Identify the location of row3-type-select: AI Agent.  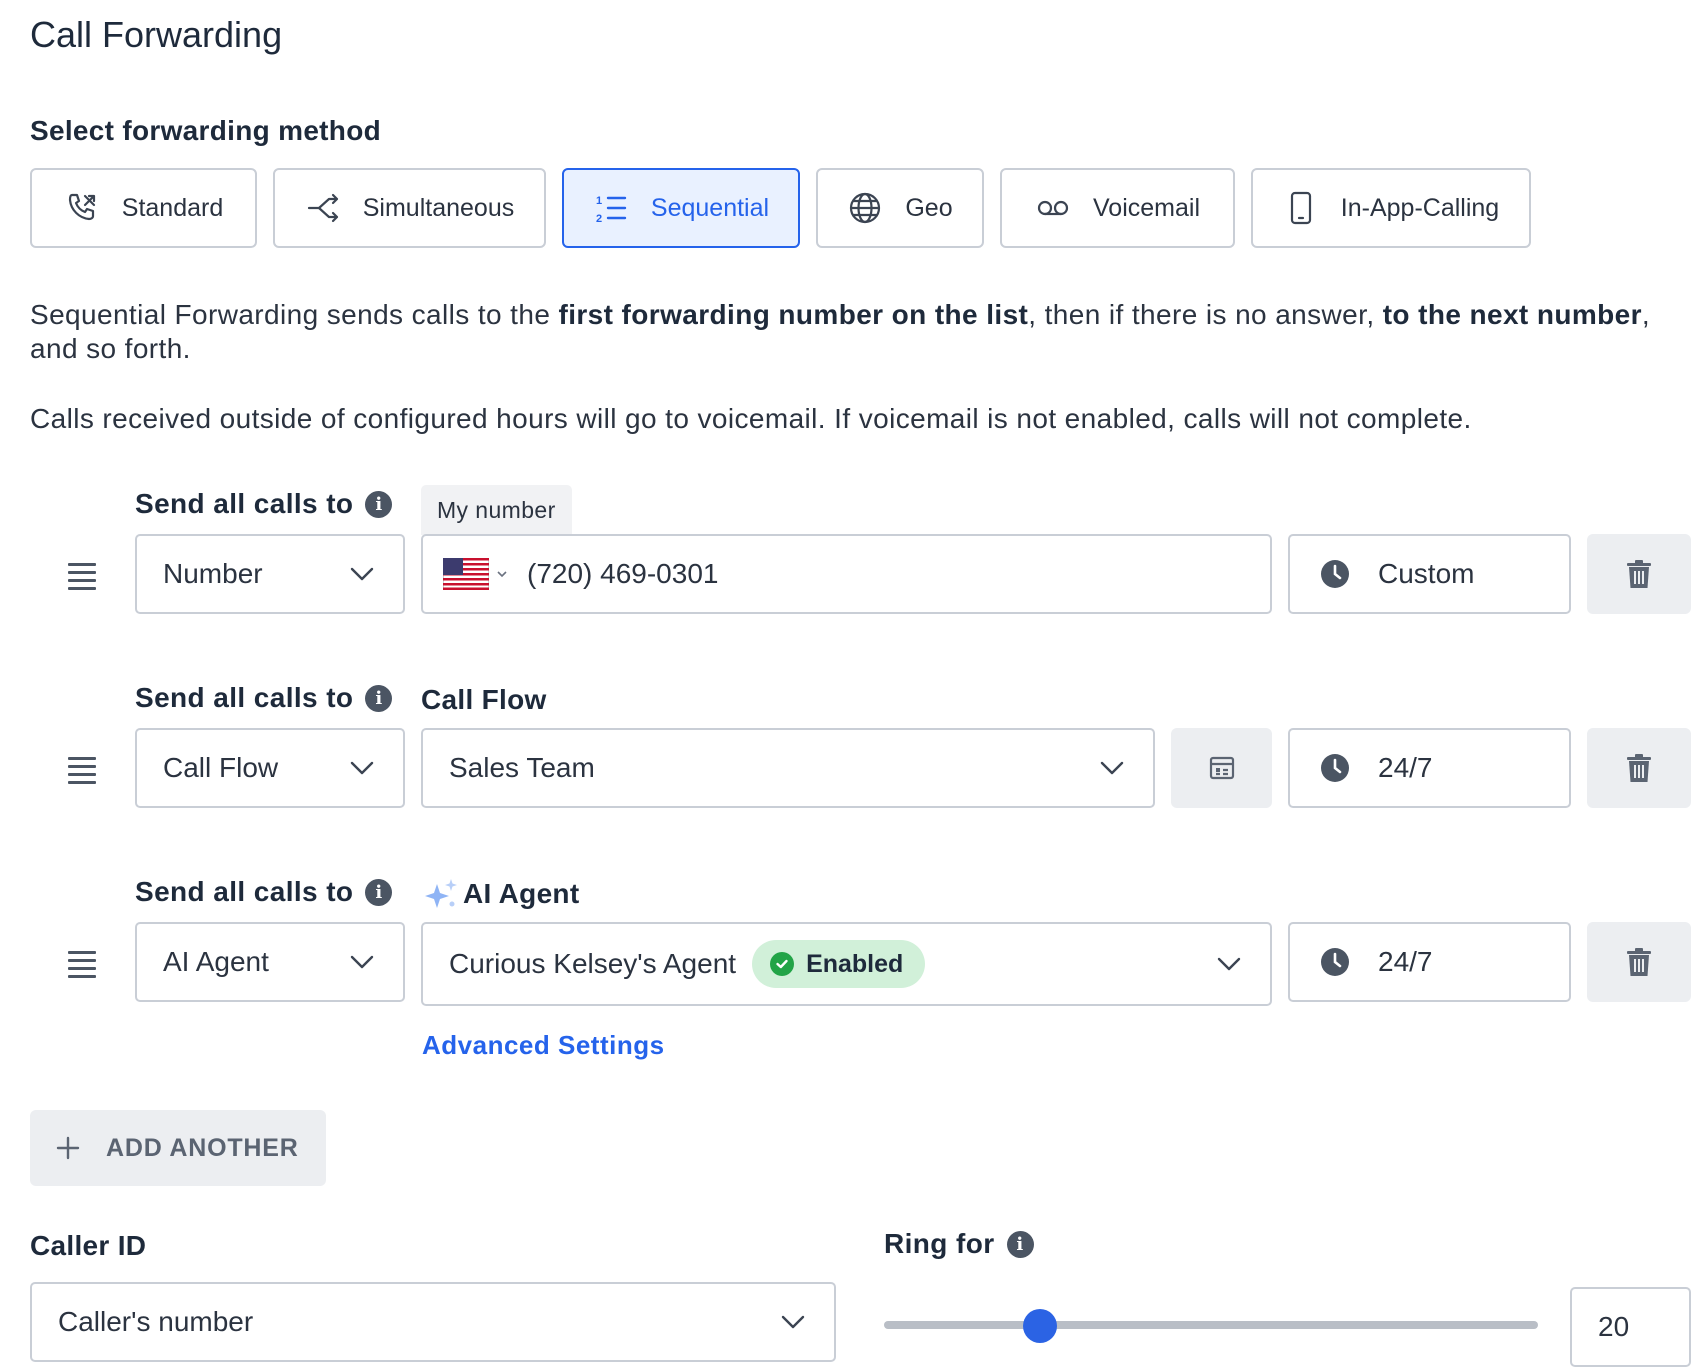
(270, 962).